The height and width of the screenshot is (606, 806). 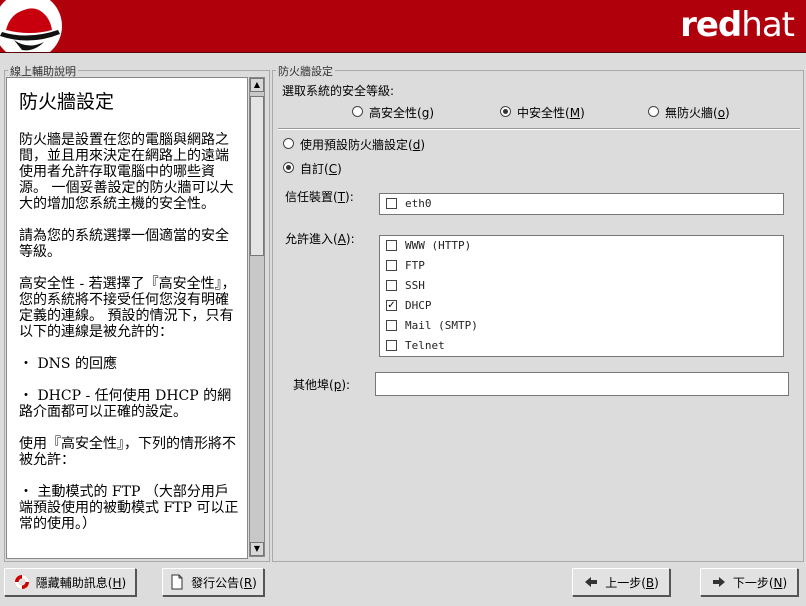 What do you see at coordinates (425, 345) in the screenshot?
I see `service-name: Telnet` at bounding box center [425, 345].